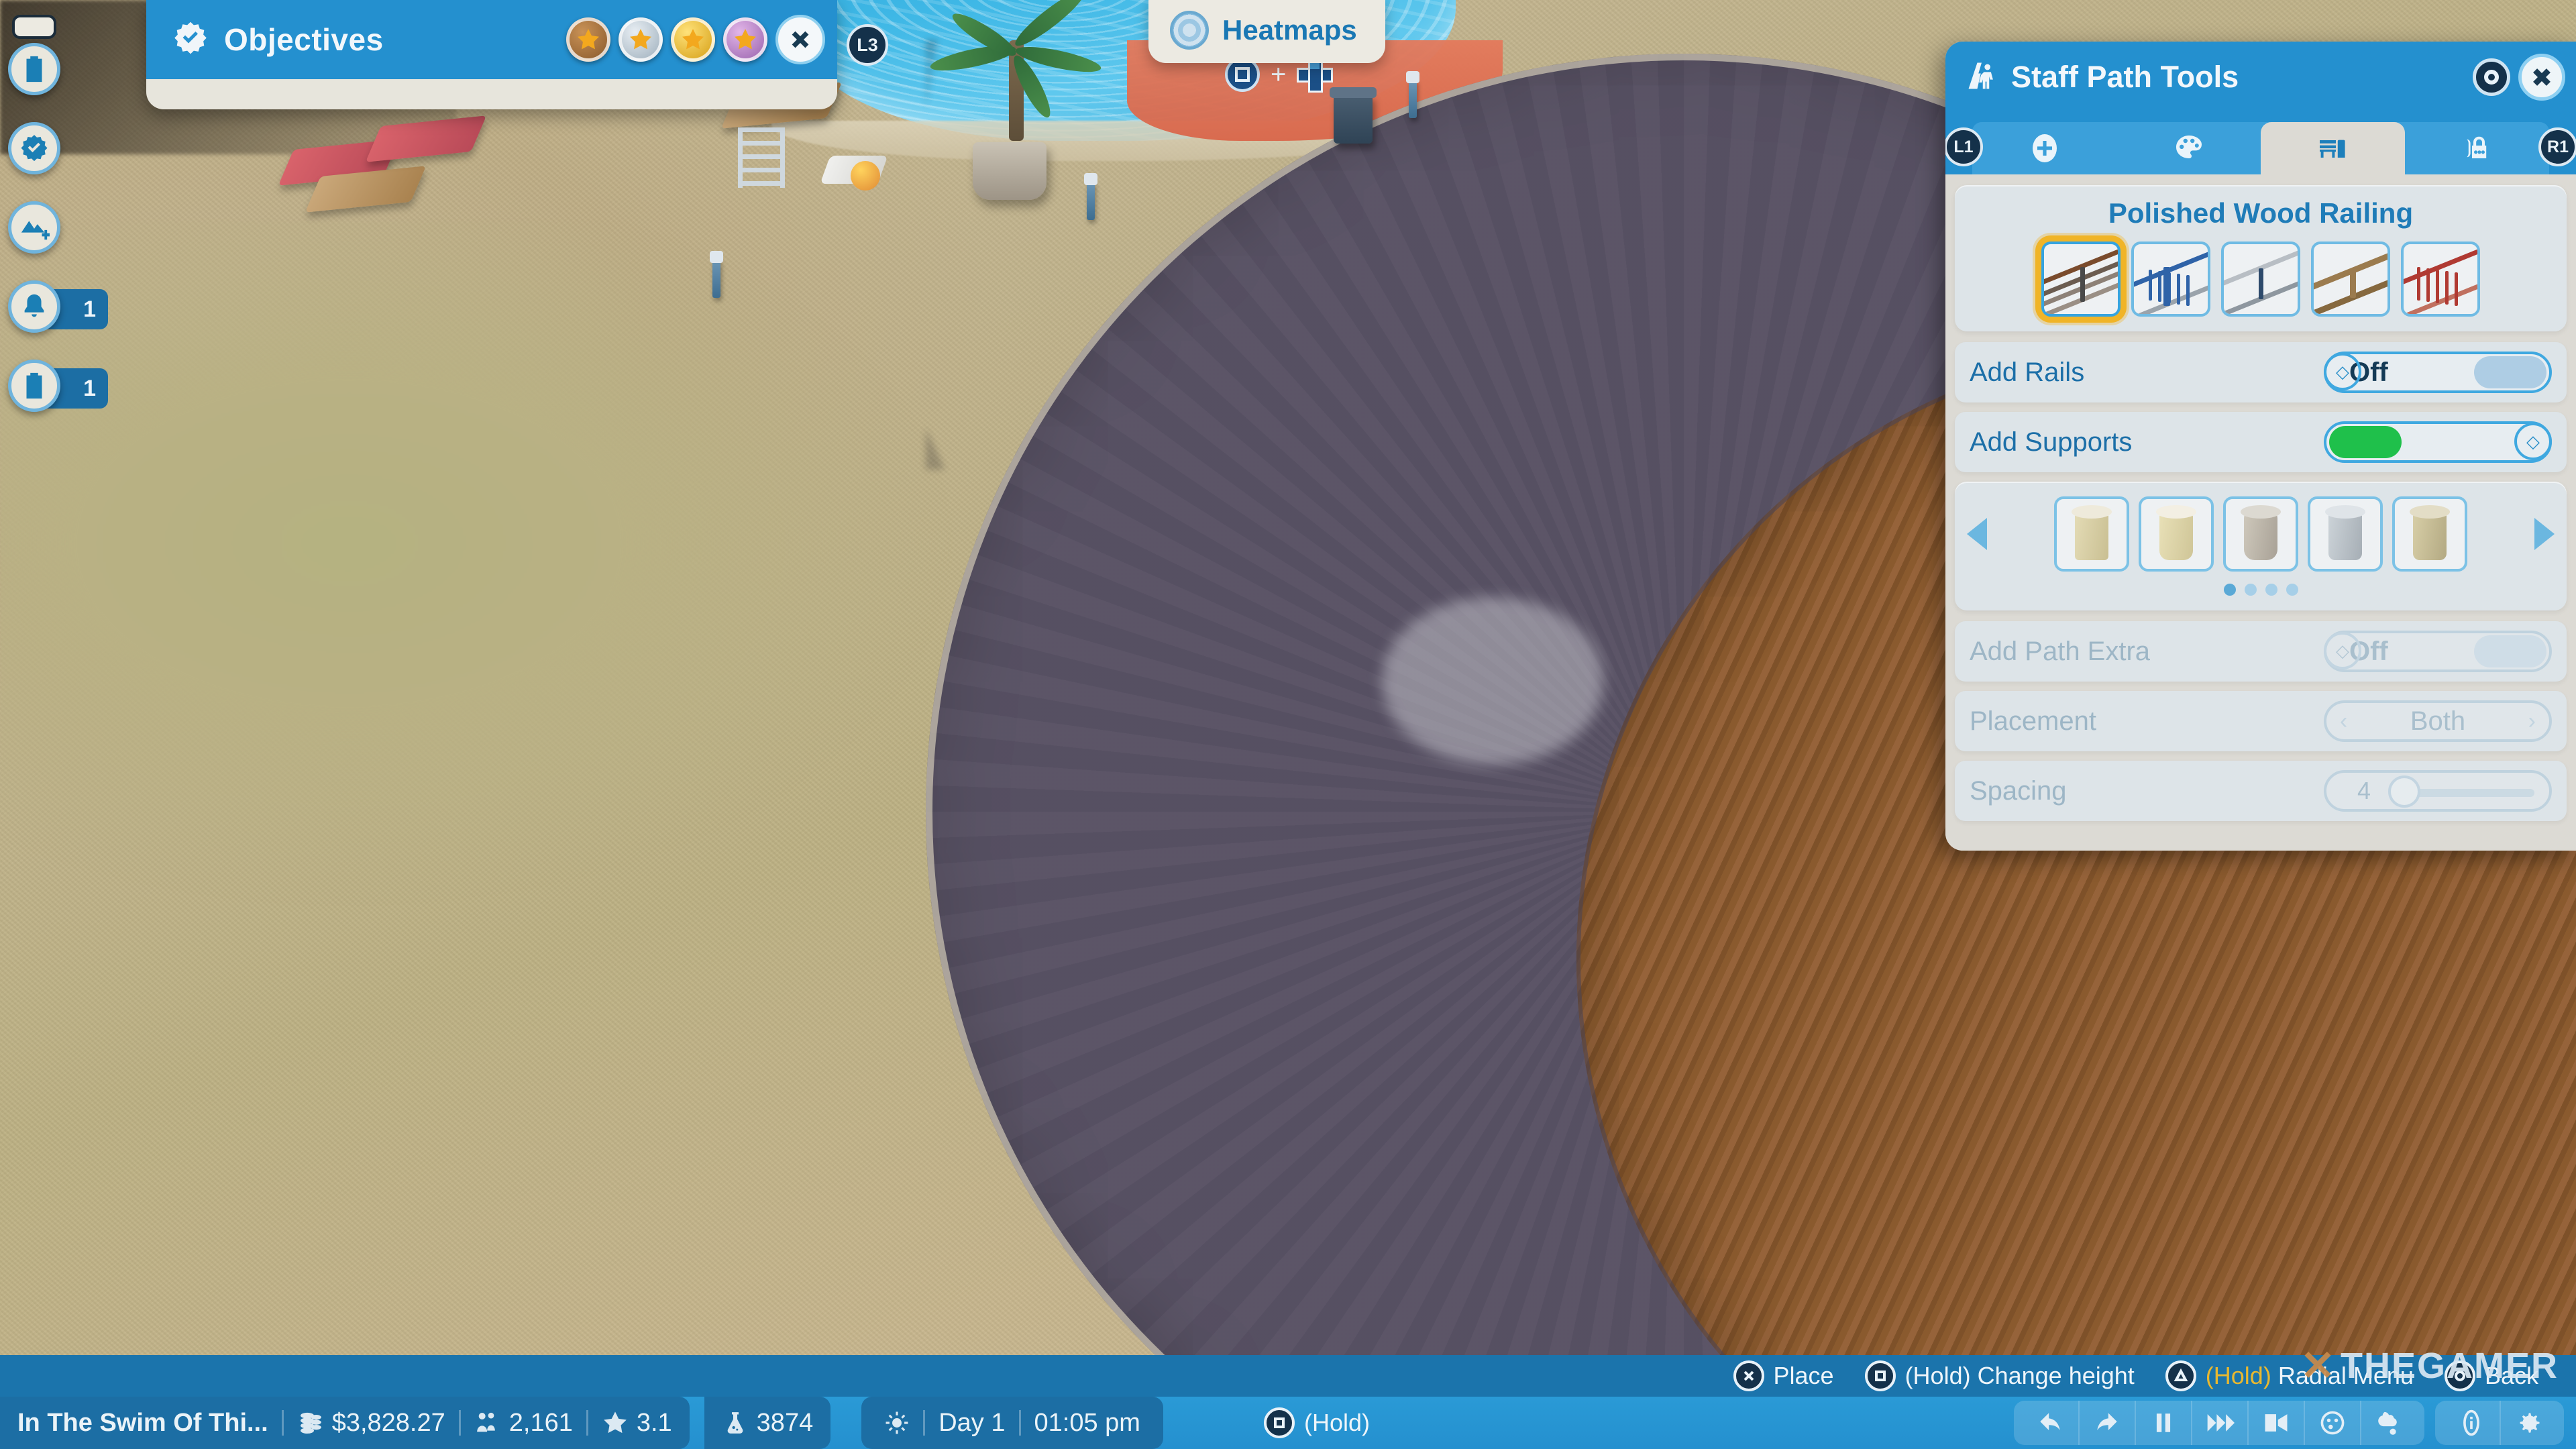  What do you see at coordinates (2350, 279) in the screenshot?
I see `railing-option-light-wood` at bounding box center [2350, 279].